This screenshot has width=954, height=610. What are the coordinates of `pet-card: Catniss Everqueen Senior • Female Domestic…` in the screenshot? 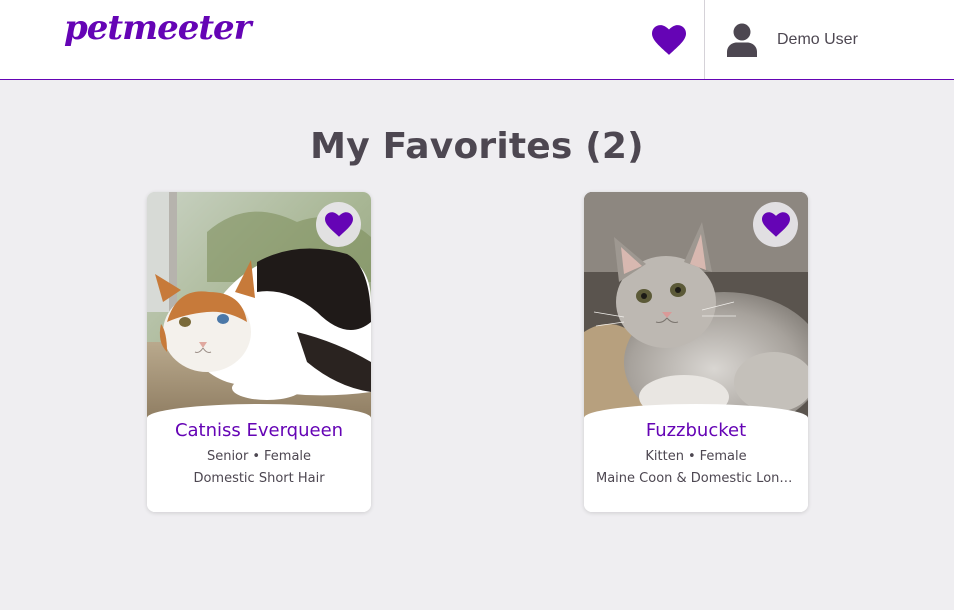 It's located at (259, 352).